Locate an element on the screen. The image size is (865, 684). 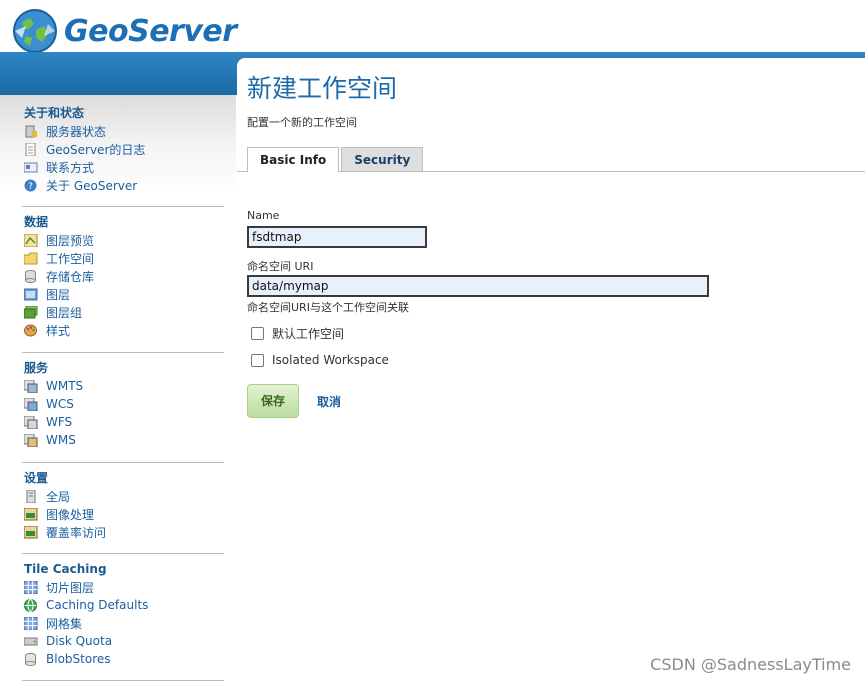
section-title: 服务 is located at coordinates (36, 368).